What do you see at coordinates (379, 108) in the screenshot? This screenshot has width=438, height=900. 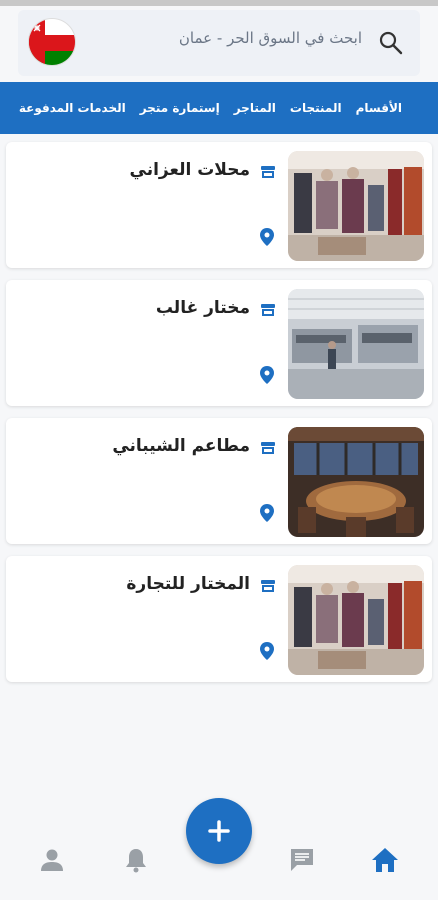 I see `nav-item-categories: الأقسام` at bounding box center [379, 108].